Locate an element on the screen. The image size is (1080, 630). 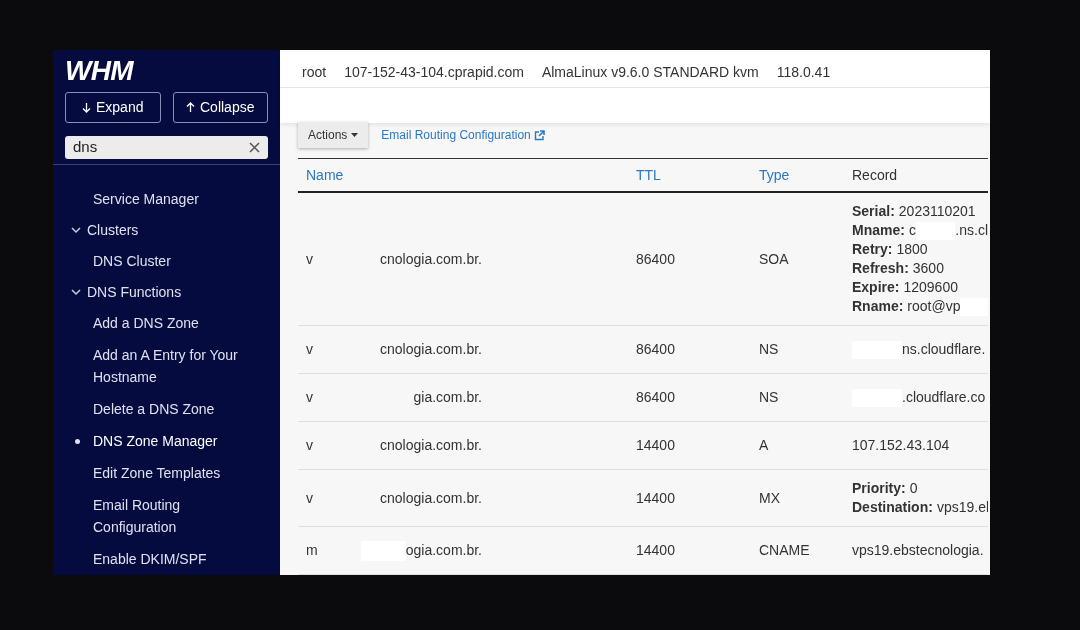
record-label: Priority: is located at coordinates (879, 488).